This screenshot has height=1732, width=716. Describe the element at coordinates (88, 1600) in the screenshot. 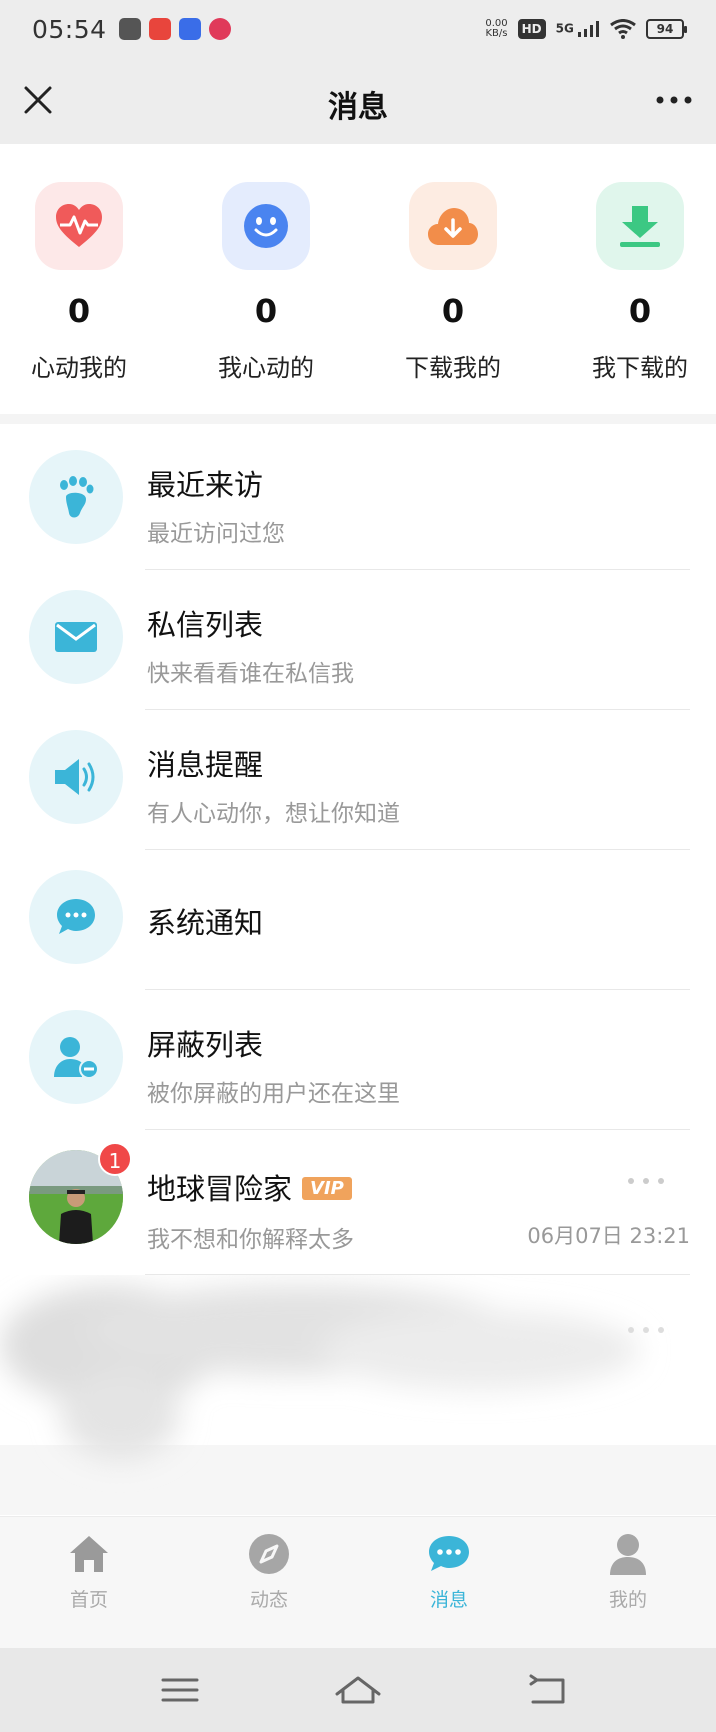

I see `tab-label: 首页` at that location.